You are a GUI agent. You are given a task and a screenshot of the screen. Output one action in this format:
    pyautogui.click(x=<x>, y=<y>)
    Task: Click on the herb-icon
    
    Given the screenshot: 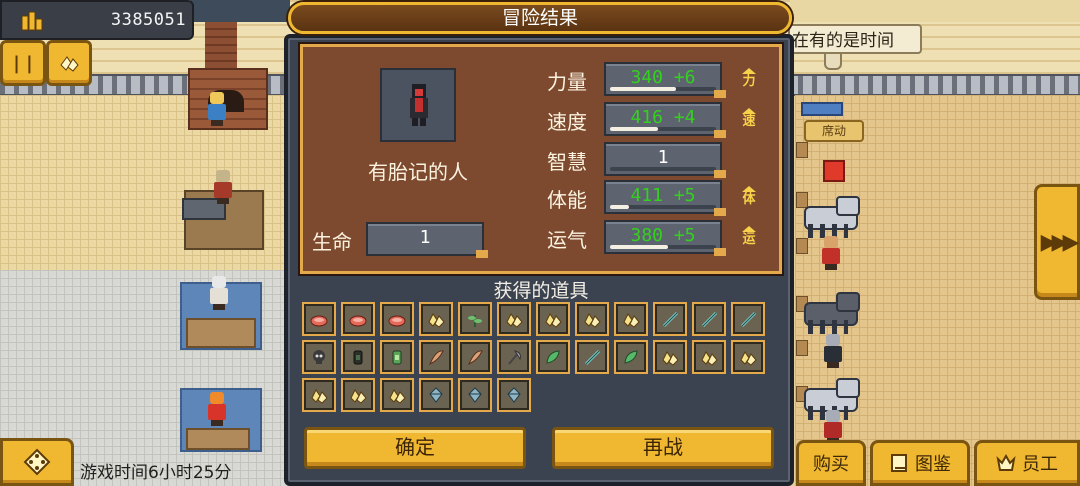 What is the action you would take?
    pyautogui.click(x=475, y=321)
    